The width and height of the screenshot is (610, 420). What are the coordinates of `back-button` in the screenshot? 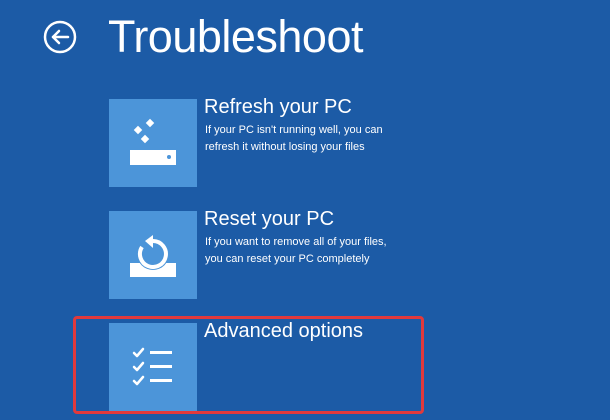 It's located at (60, 37).